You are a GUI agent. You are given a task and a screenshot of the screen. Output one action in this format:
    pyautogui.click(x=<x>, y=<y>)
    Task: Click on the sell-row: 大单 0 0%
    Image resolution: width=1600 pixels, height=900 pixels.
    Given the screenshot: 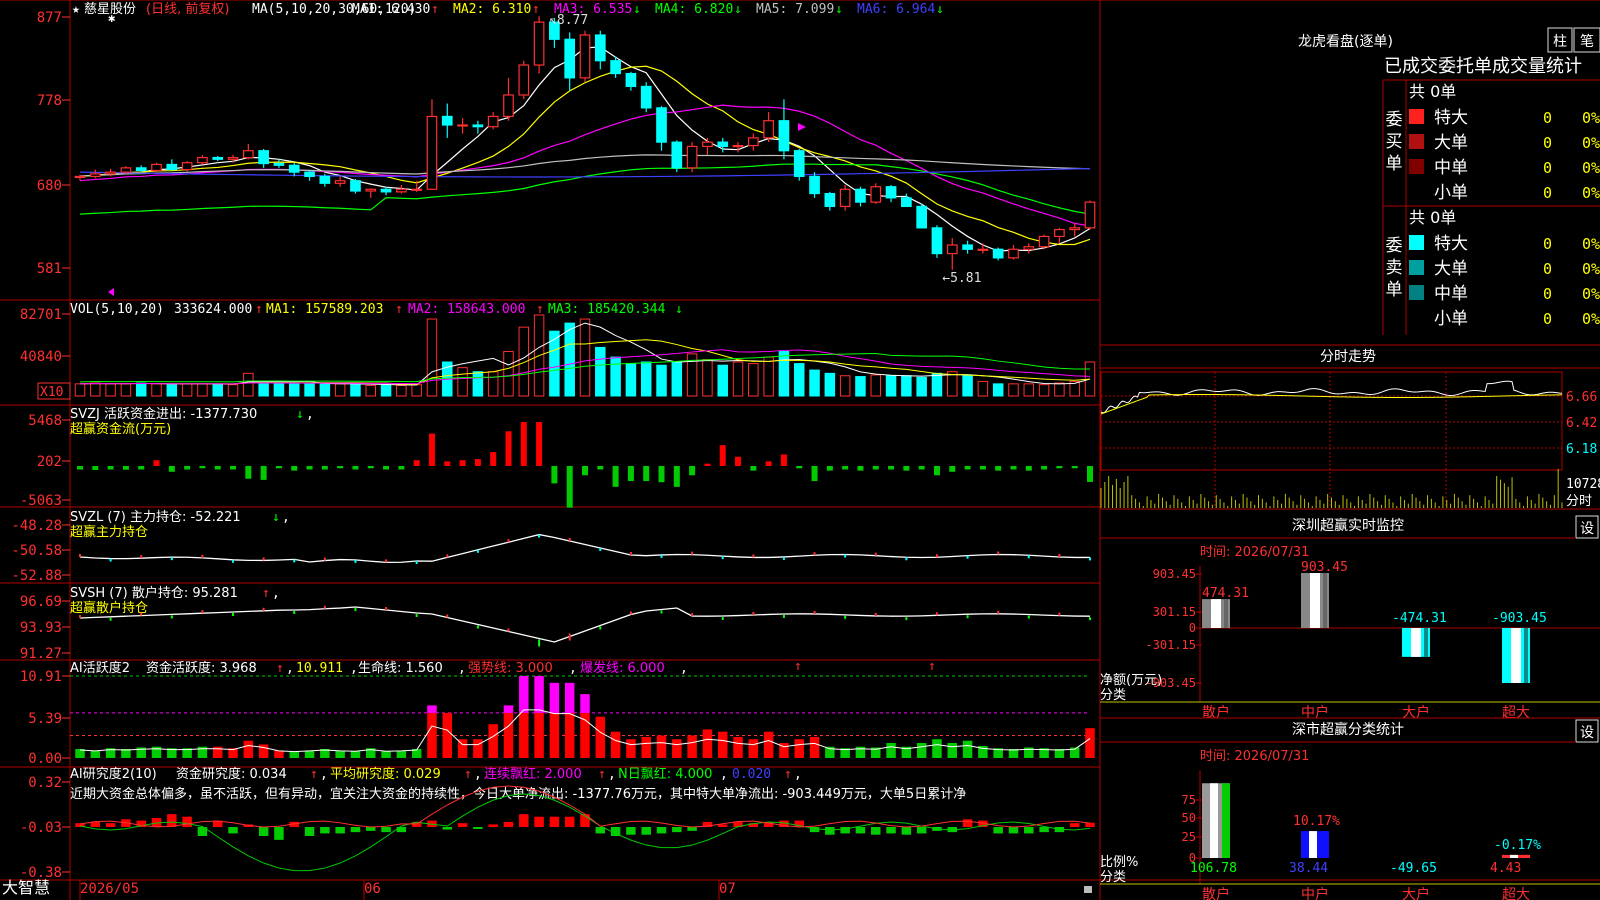 What is the action you would take?
    pyautogui.click(x=1504, y=269)
    